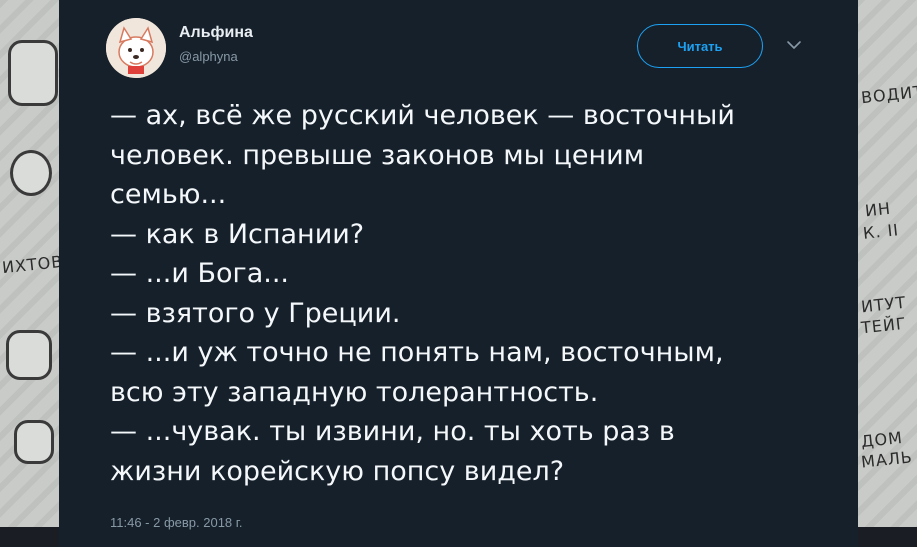 This screenshot has height=547, width=917. Describe the element at coordinates (237, 234) in the screenshot. I see `tweet-line: — как в Испании?` at that location.